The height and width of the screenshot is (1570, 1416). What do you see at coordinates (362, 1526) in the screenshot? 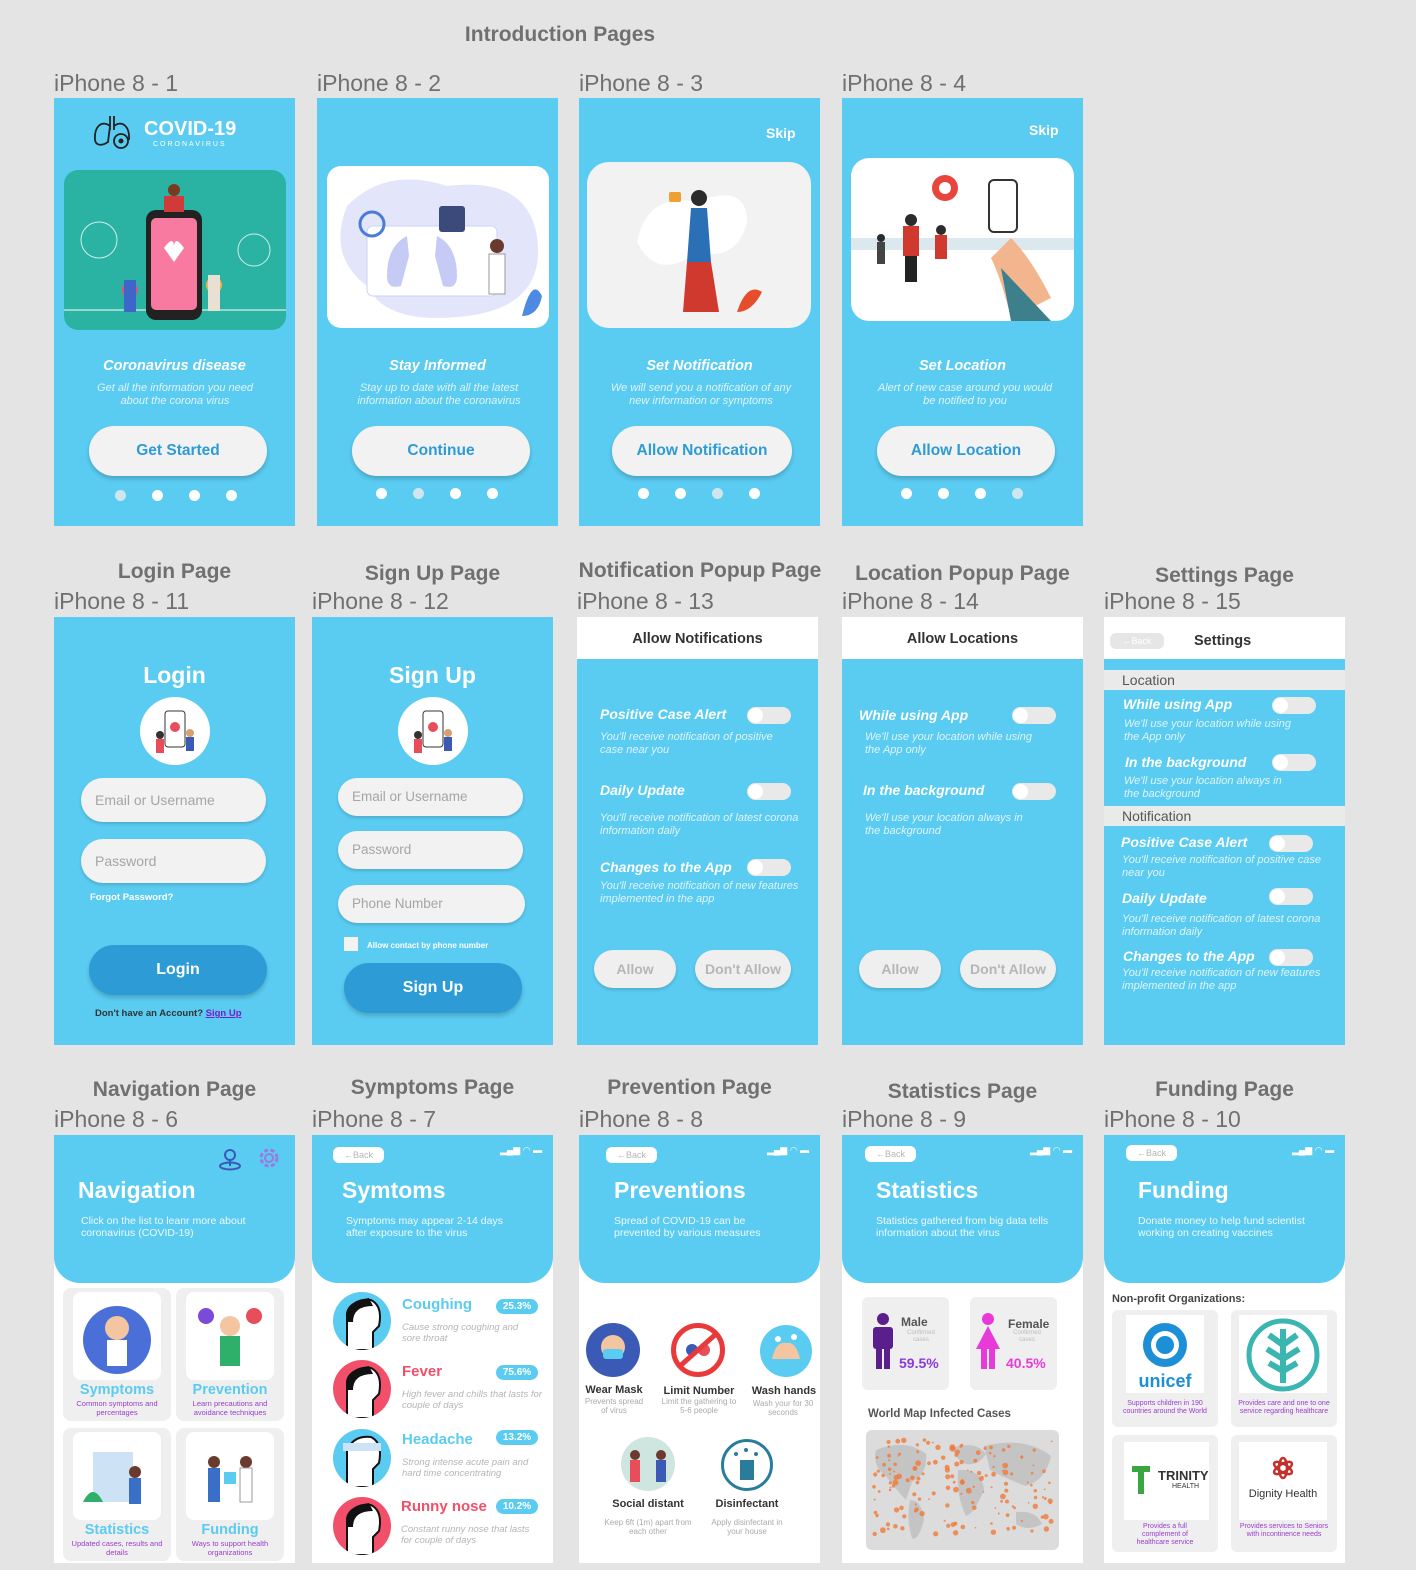
I see `runny-nose-icon` at bounding box center [362, 1526].